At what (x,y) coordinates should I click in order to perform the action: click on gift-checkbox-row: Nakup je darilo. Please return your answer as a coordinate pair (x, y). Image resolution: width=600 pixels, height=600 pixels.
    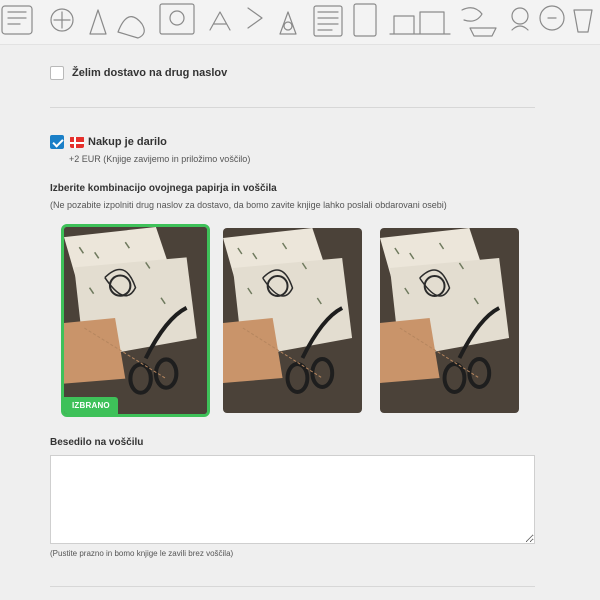
    Looking at the image, I should click on (108, 142).